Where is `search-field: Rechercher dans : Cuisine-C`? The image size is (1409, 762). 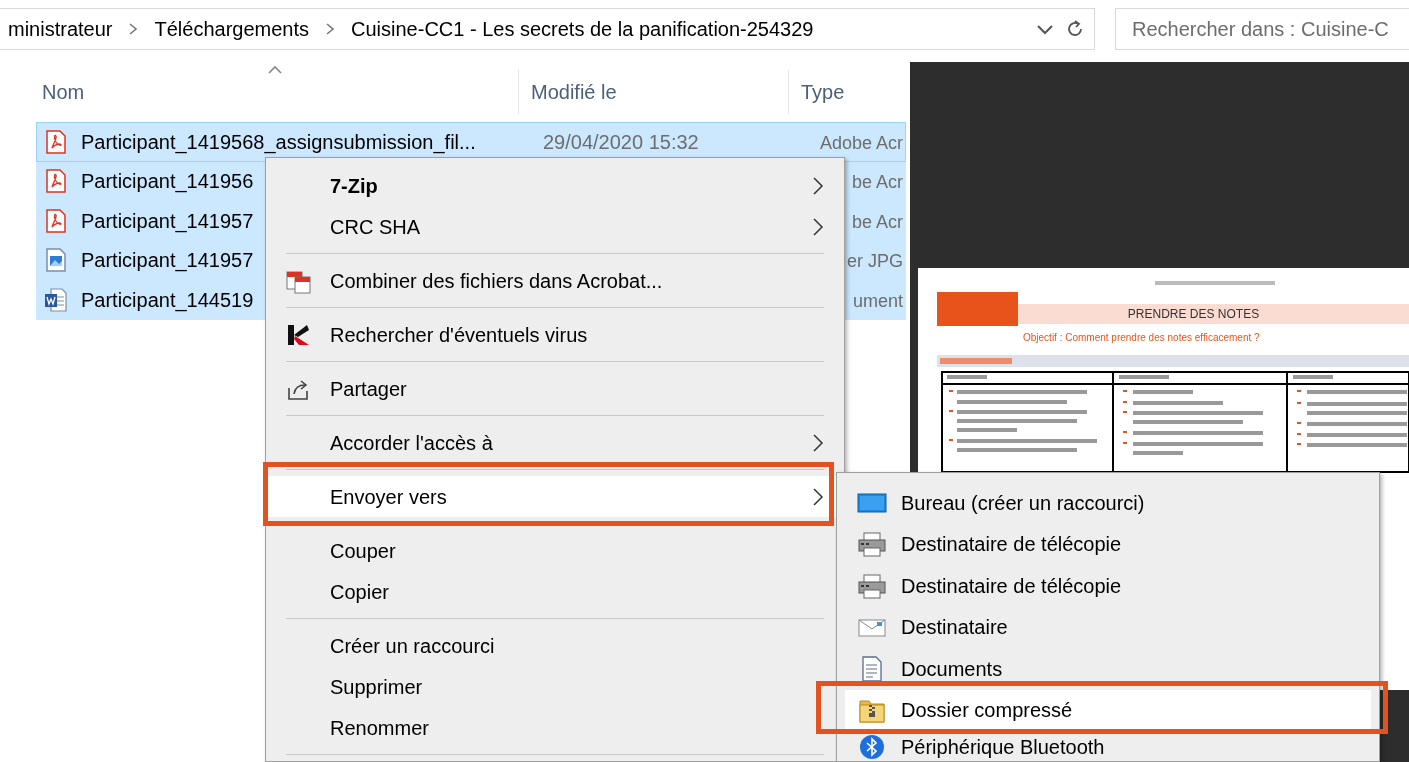
search-field: Rechercher dans : Cuisine-C is located at coordinates (1262, 29).